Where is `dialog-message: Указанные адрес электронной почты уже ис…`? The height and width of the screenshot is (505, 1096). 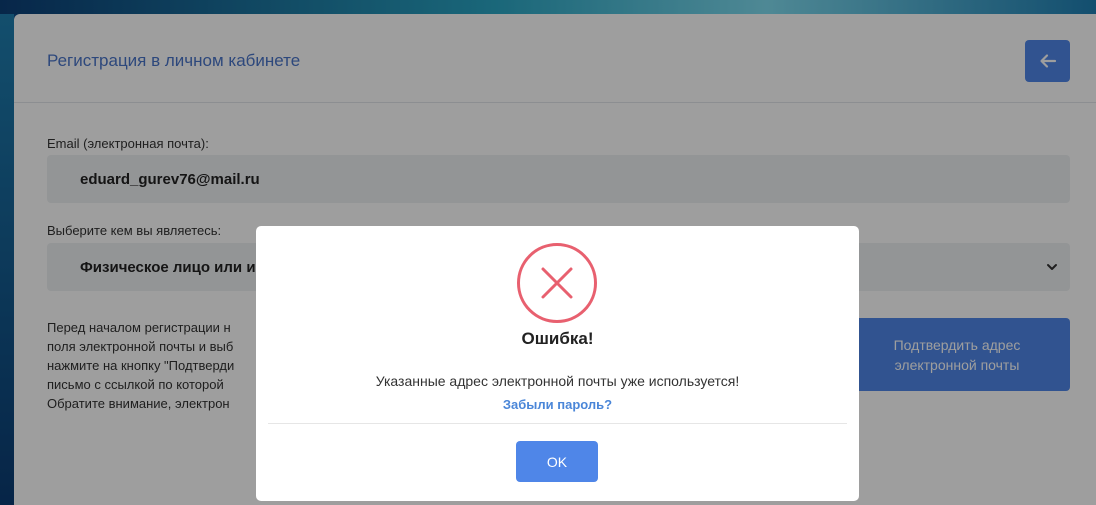
dialog-message: Указанные адрес электронной почты уже ис… is located at coordinates (557, 381).